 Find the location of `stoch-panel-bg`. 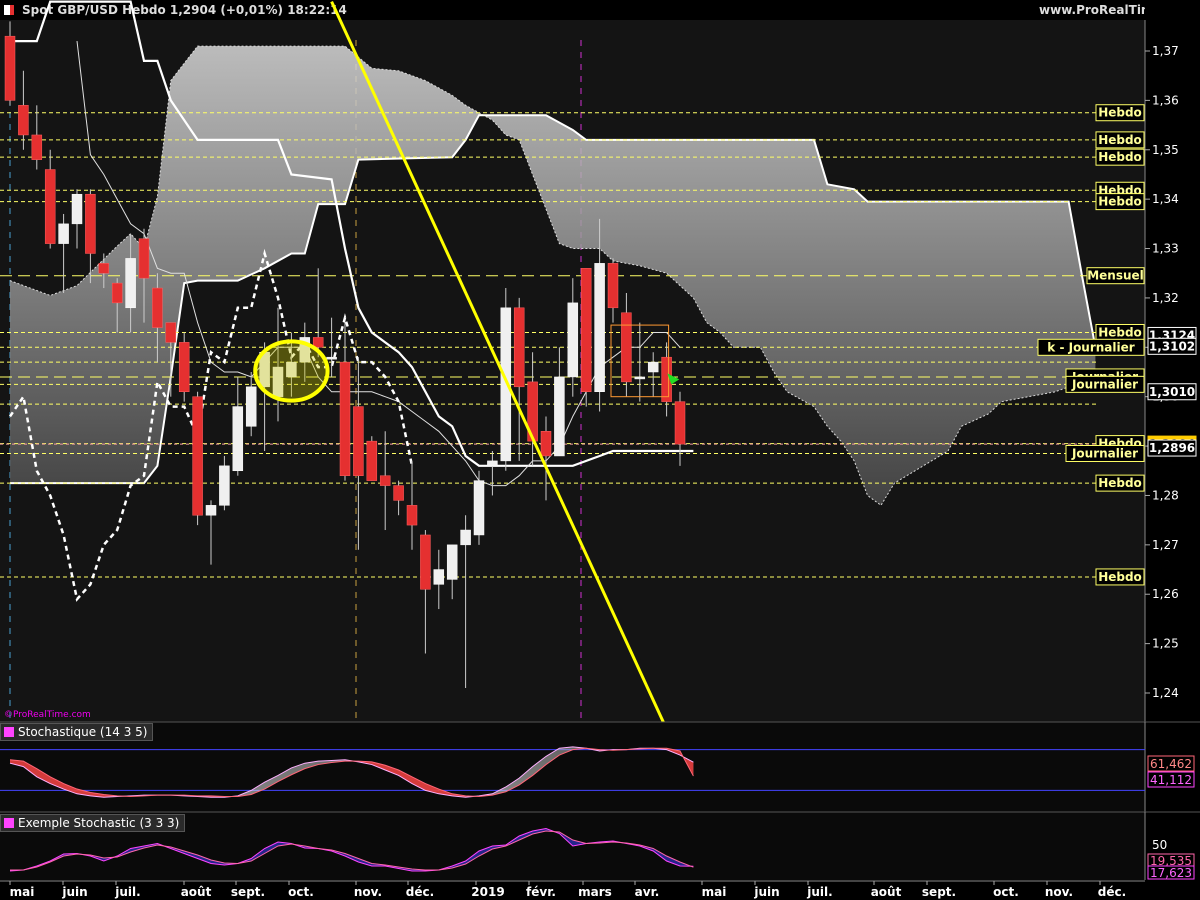

stoch-panel-bg is located at coordinates (572, 767).